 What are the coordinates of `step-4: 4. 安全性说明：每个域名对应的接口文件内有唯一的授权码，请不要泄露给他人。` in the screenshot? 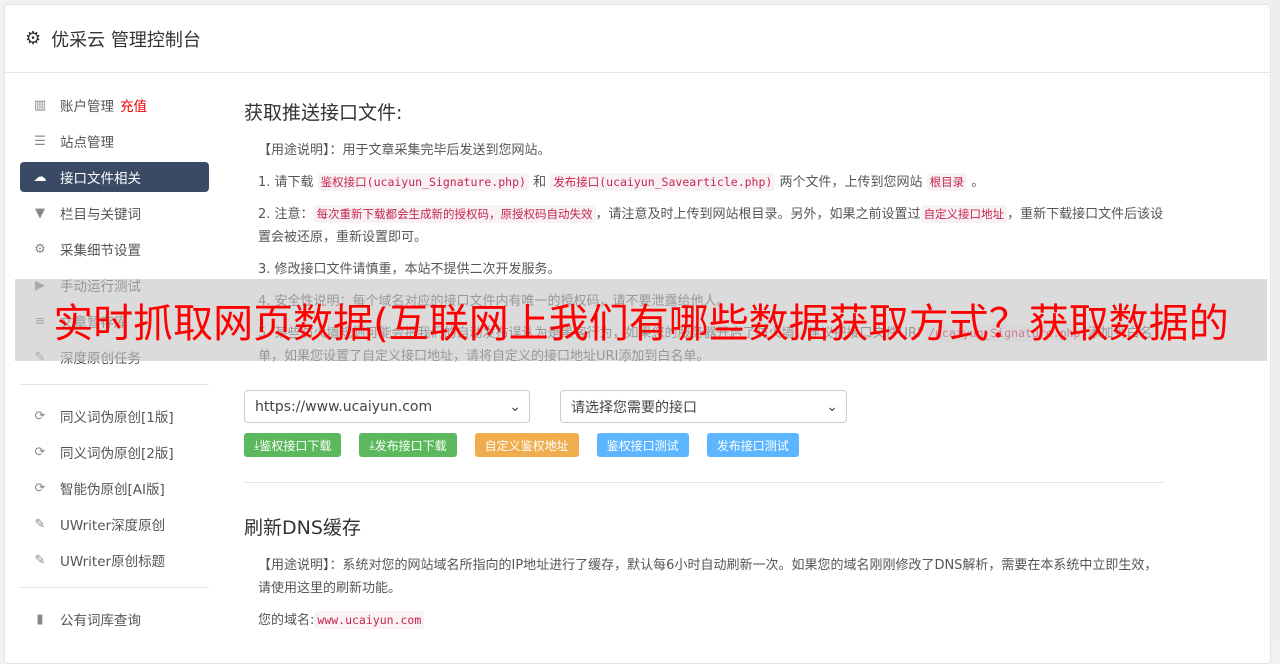 It's located at (494, 301).